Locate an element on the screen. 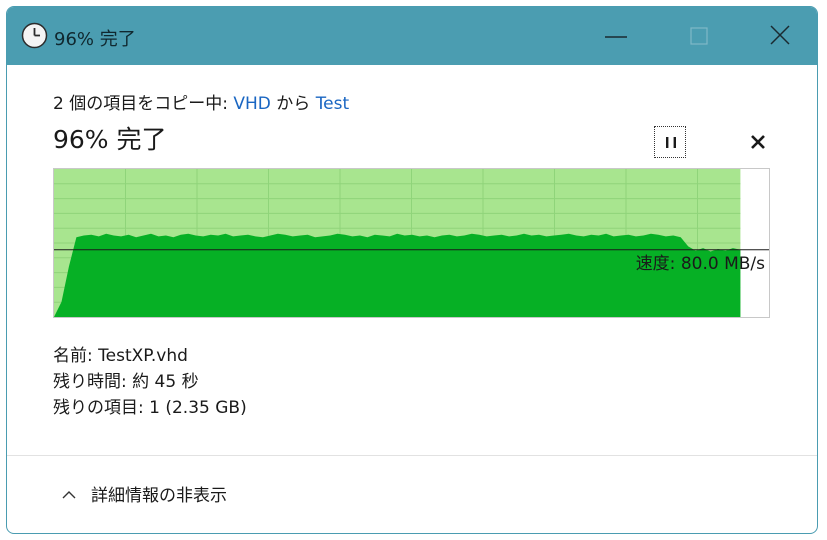 The width and height of the screenshot is (827, 540). clock-icon is located at coordinates (34, 35).